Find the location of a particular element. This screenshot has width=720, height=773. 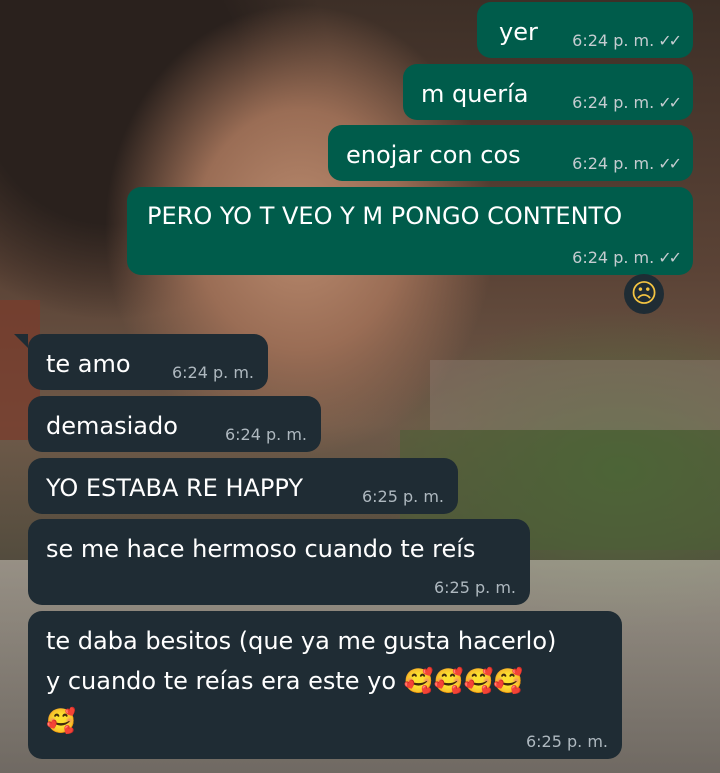

message-text: m quería is located at coordinates (475, 94).